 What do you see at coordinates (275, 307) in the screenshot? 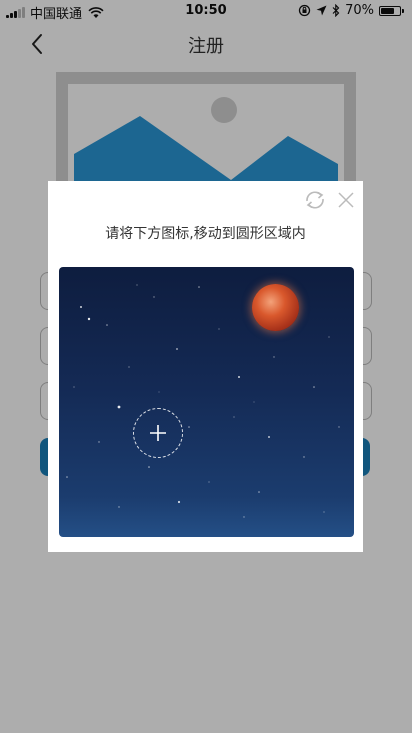
I see `draggable-moon-icon` at bounding box center [275, 307].